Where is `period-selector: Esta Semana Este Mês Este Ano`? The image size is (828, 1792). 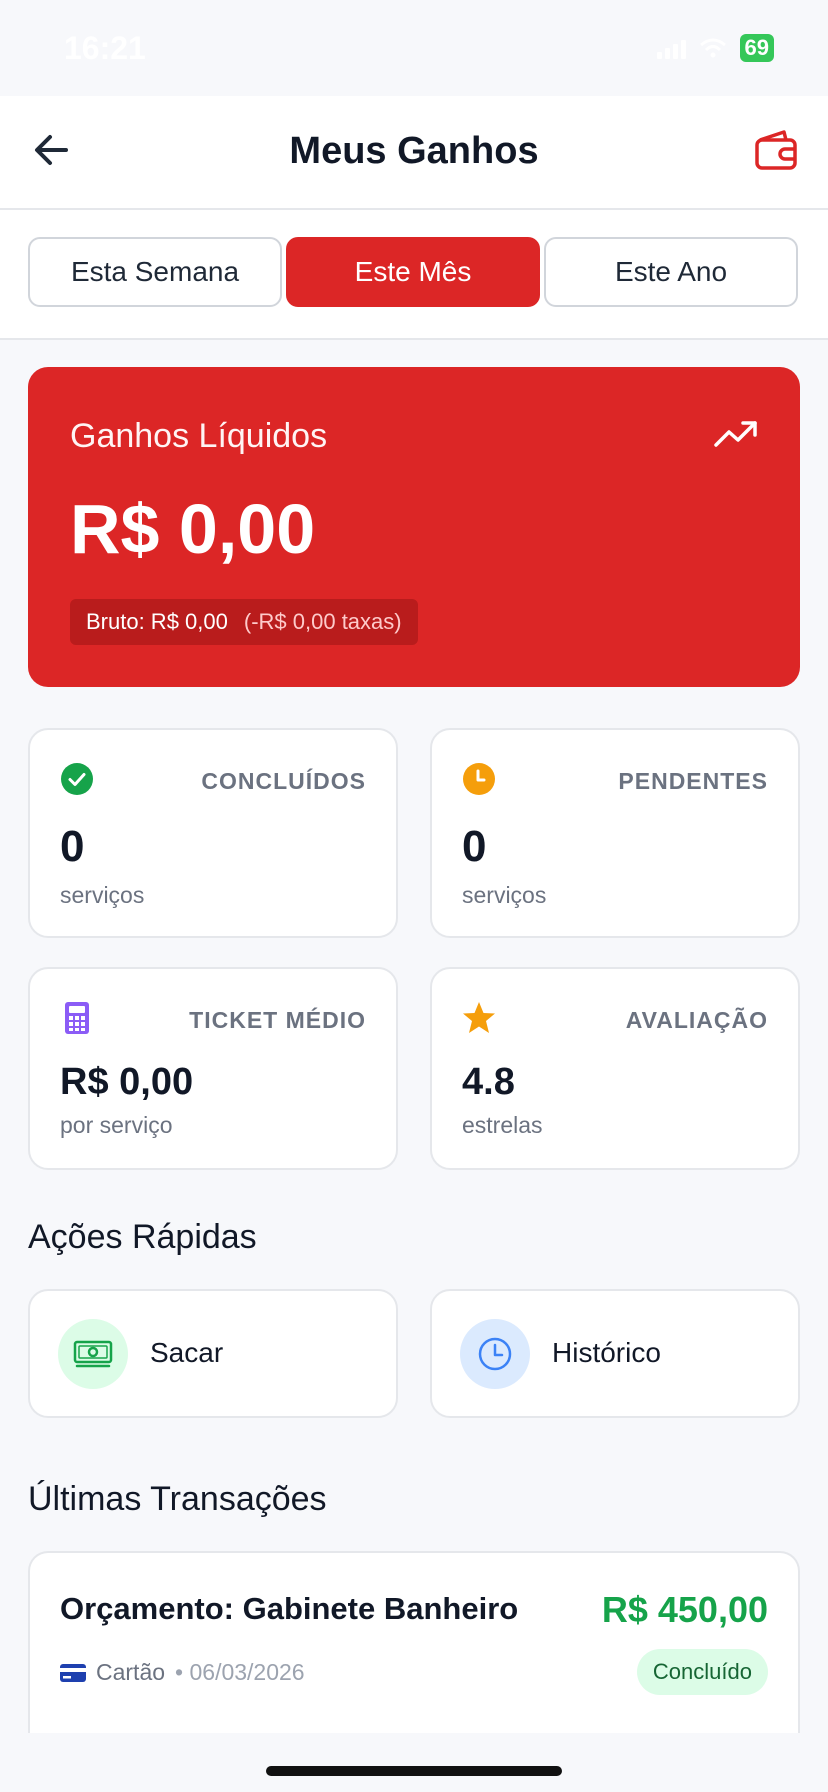
period-selector: Esta Semana Este Mês Este Ano is located at coordinates (414, 275).